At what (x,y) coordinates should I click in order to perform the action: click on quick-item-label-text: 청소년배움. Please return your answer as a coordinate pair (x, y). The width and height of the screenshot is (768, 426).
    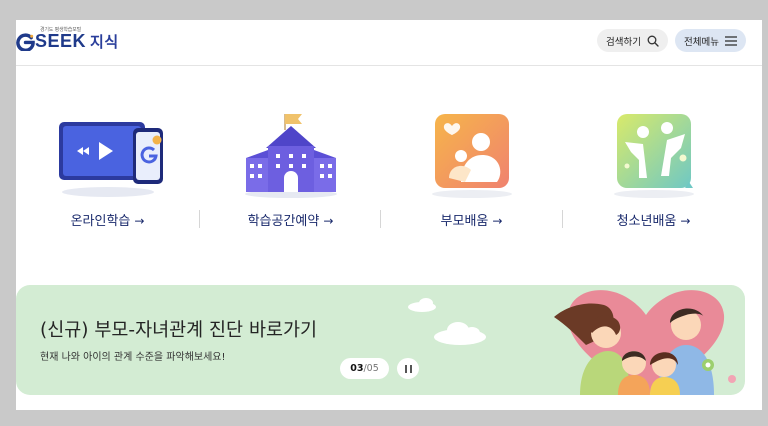
    Looking at the image, I should click on (646, 221).